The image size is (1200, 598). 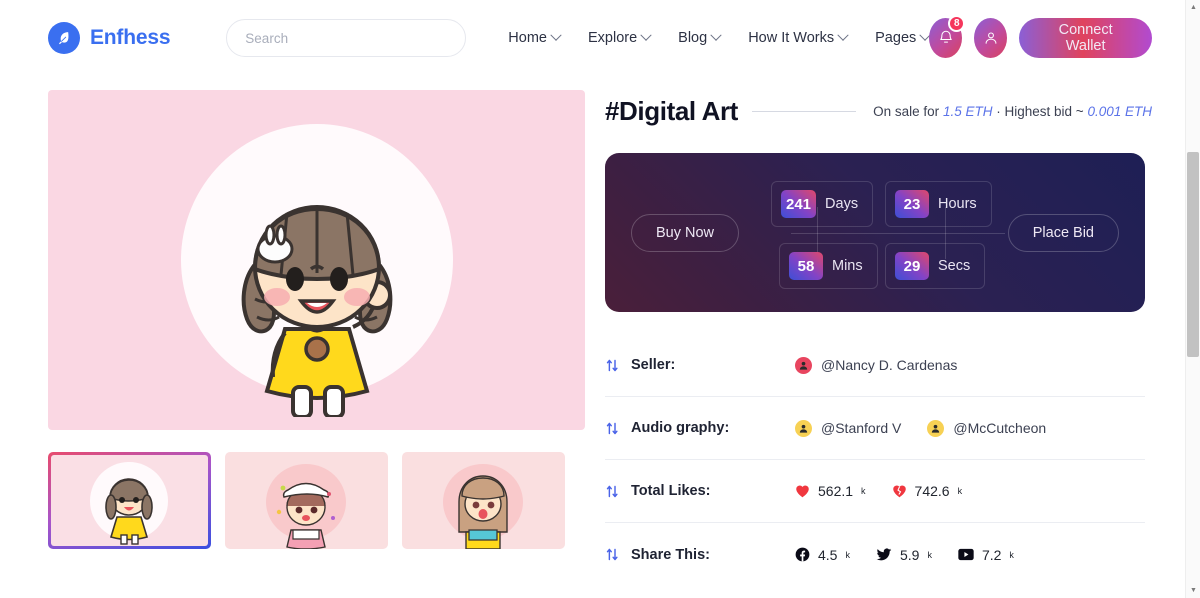 I want to click on nav-item-explore: Explore, so click(x=619, y=37).